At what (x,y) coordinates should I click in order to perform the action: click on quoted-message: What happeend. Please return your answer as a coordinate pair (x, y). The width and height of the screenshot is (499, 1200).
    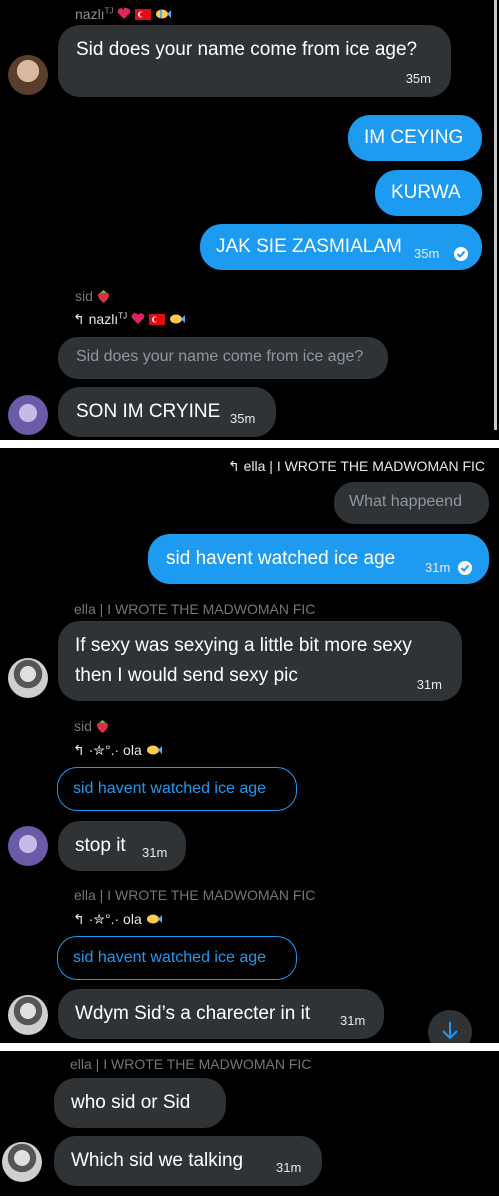
    Looking at the image, I should click on (411, 503).